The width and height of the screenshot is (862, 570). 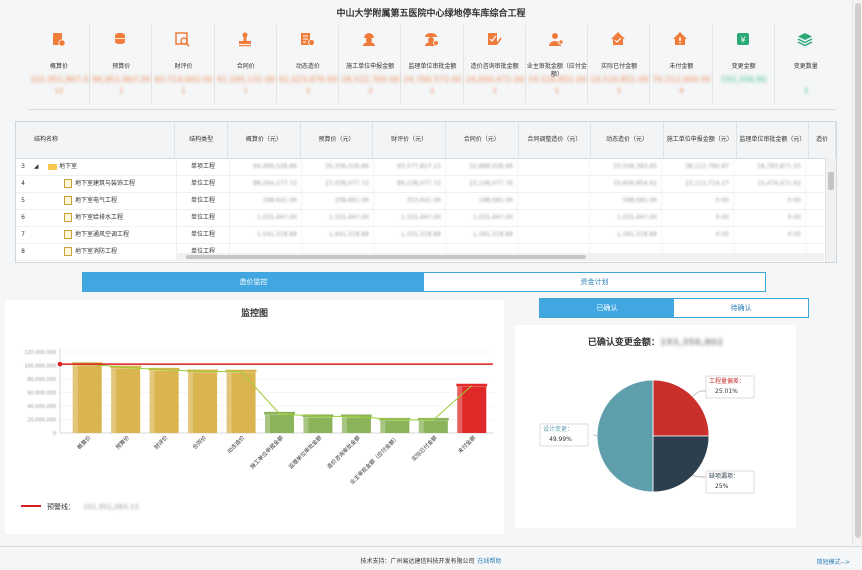 I want to click on kpi-value: 91,195,131.00, so click(x=245, y=79).